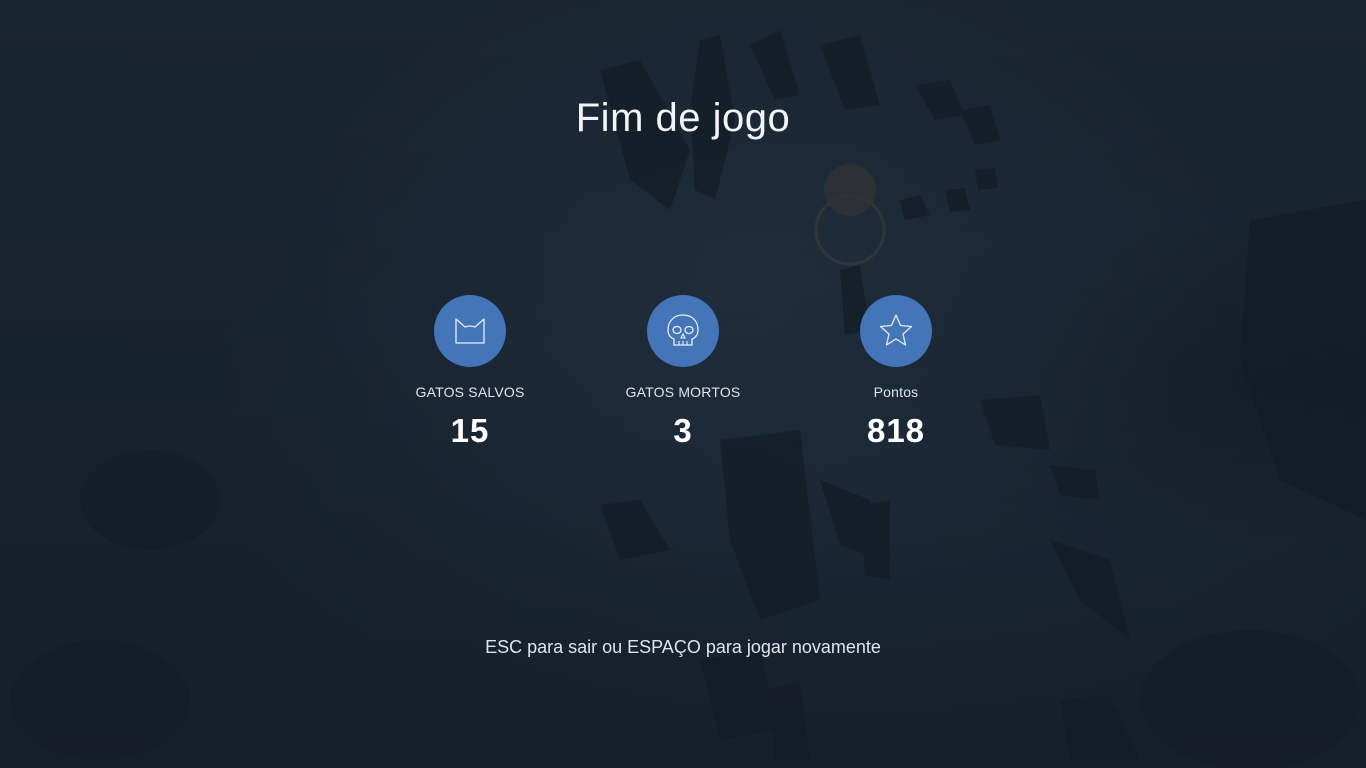 This screenshot has height=768, width=1366. What do you see at coordinates (470, 372) in the screenshot?
I see `stat-gatos-salvos: GATOS SALVOS 15` at bounding box center [470, 372].